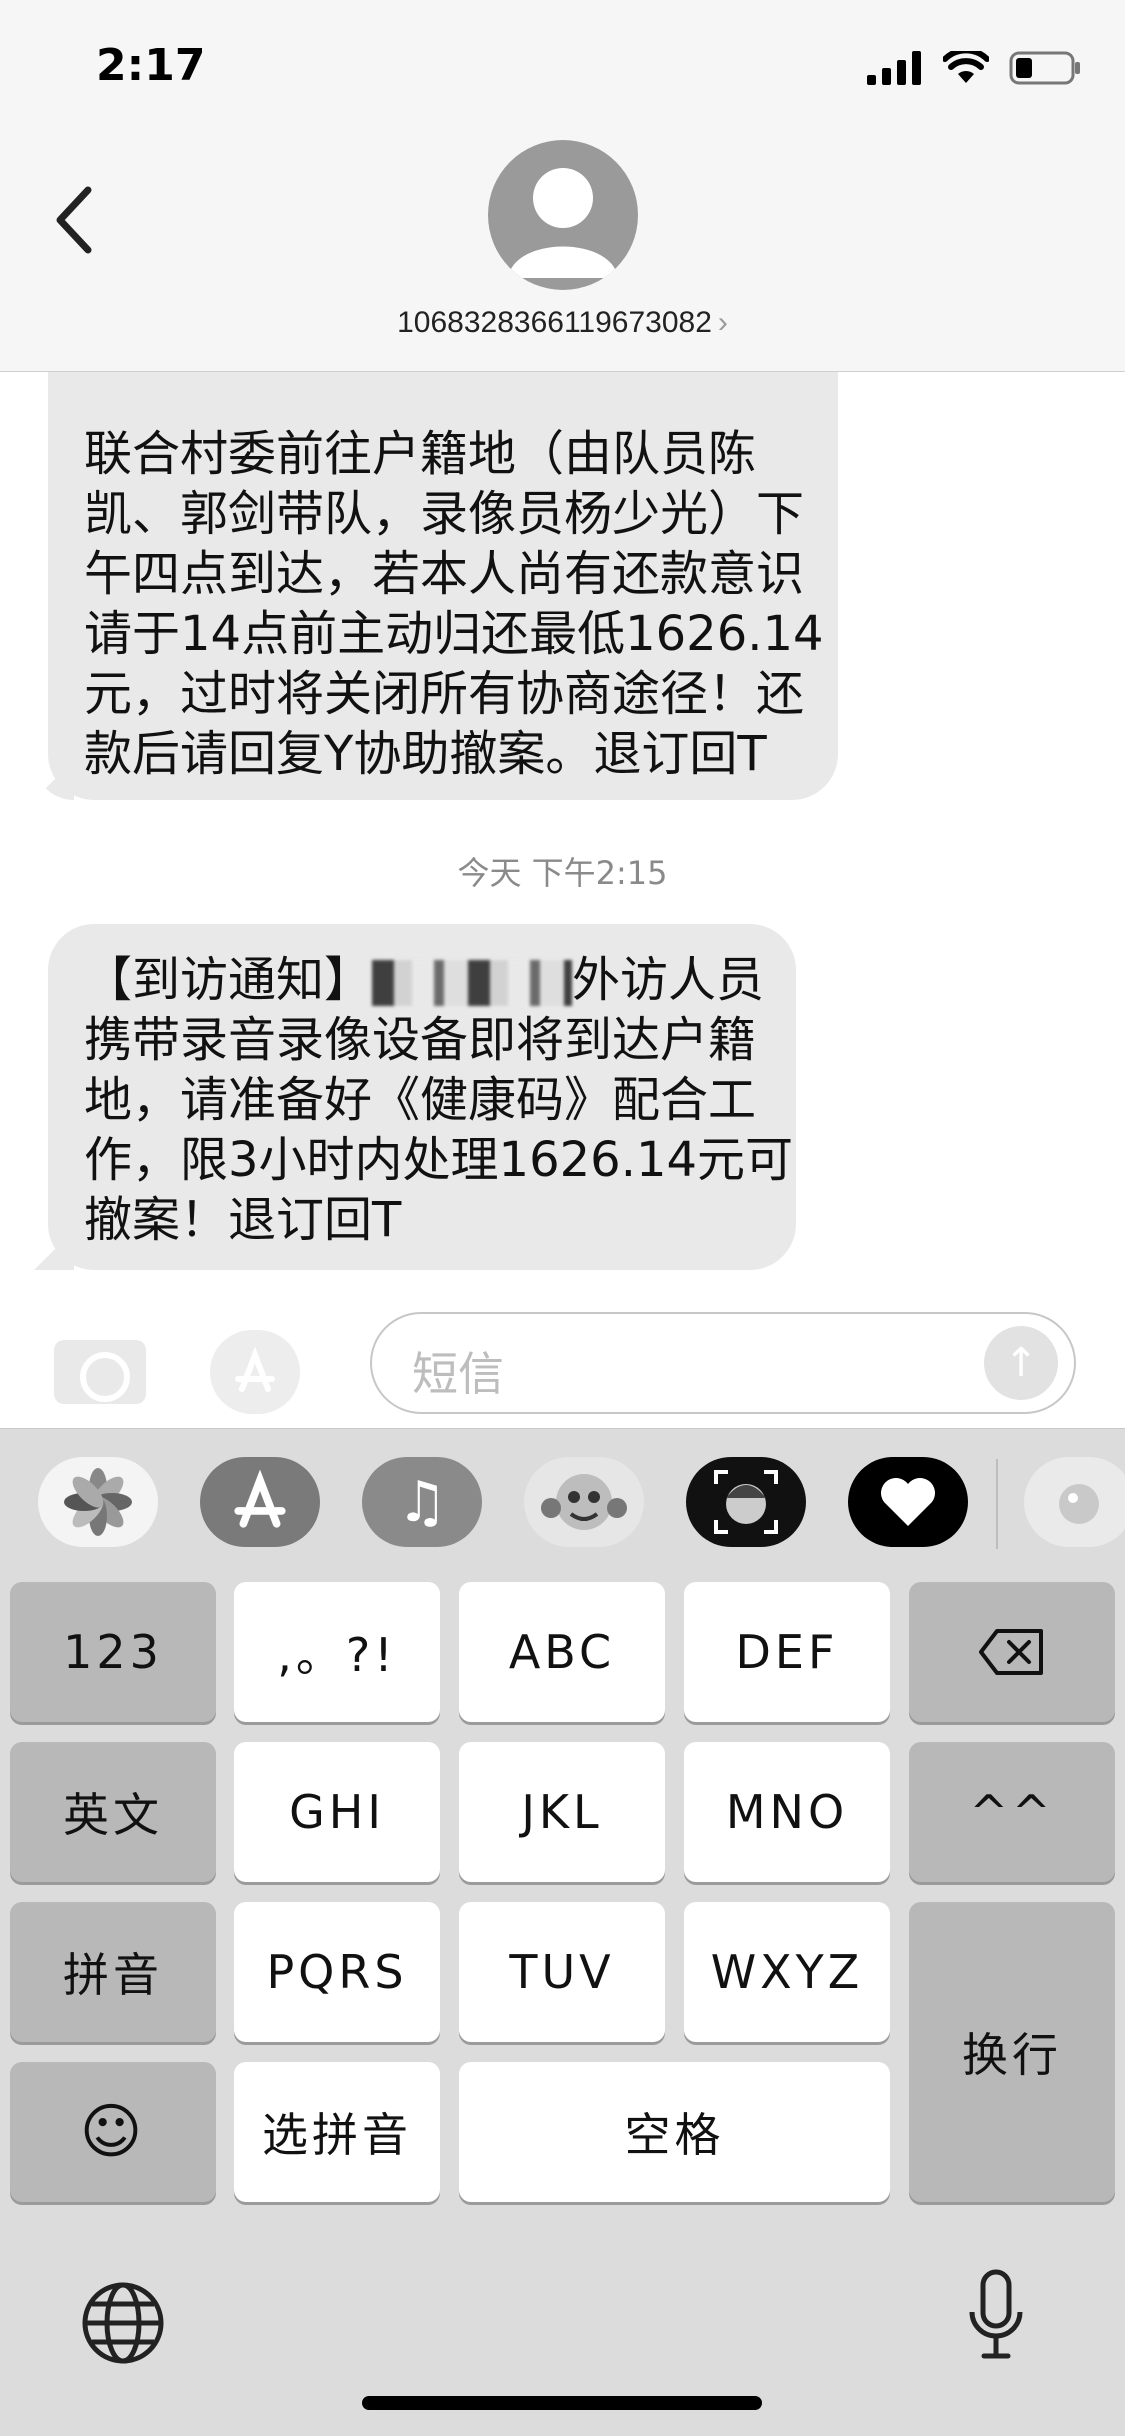 The image size is (1125, 2436). I want to click on key-123: 123, so click(113, 1652).